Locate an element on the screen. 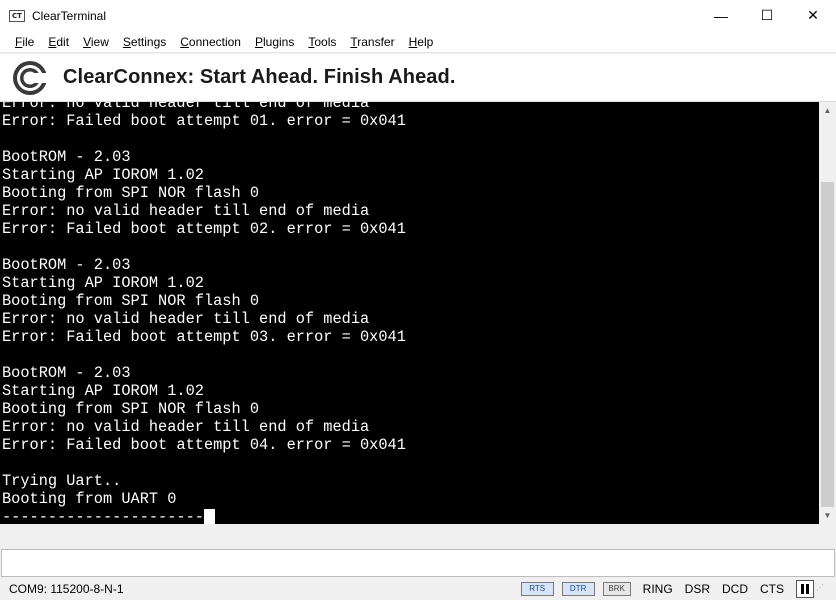 The height and width of the screenshot is (600, 836). title-bar: CT ClearTerminal — ☐ ✕ is located at coordinates (418, 15).